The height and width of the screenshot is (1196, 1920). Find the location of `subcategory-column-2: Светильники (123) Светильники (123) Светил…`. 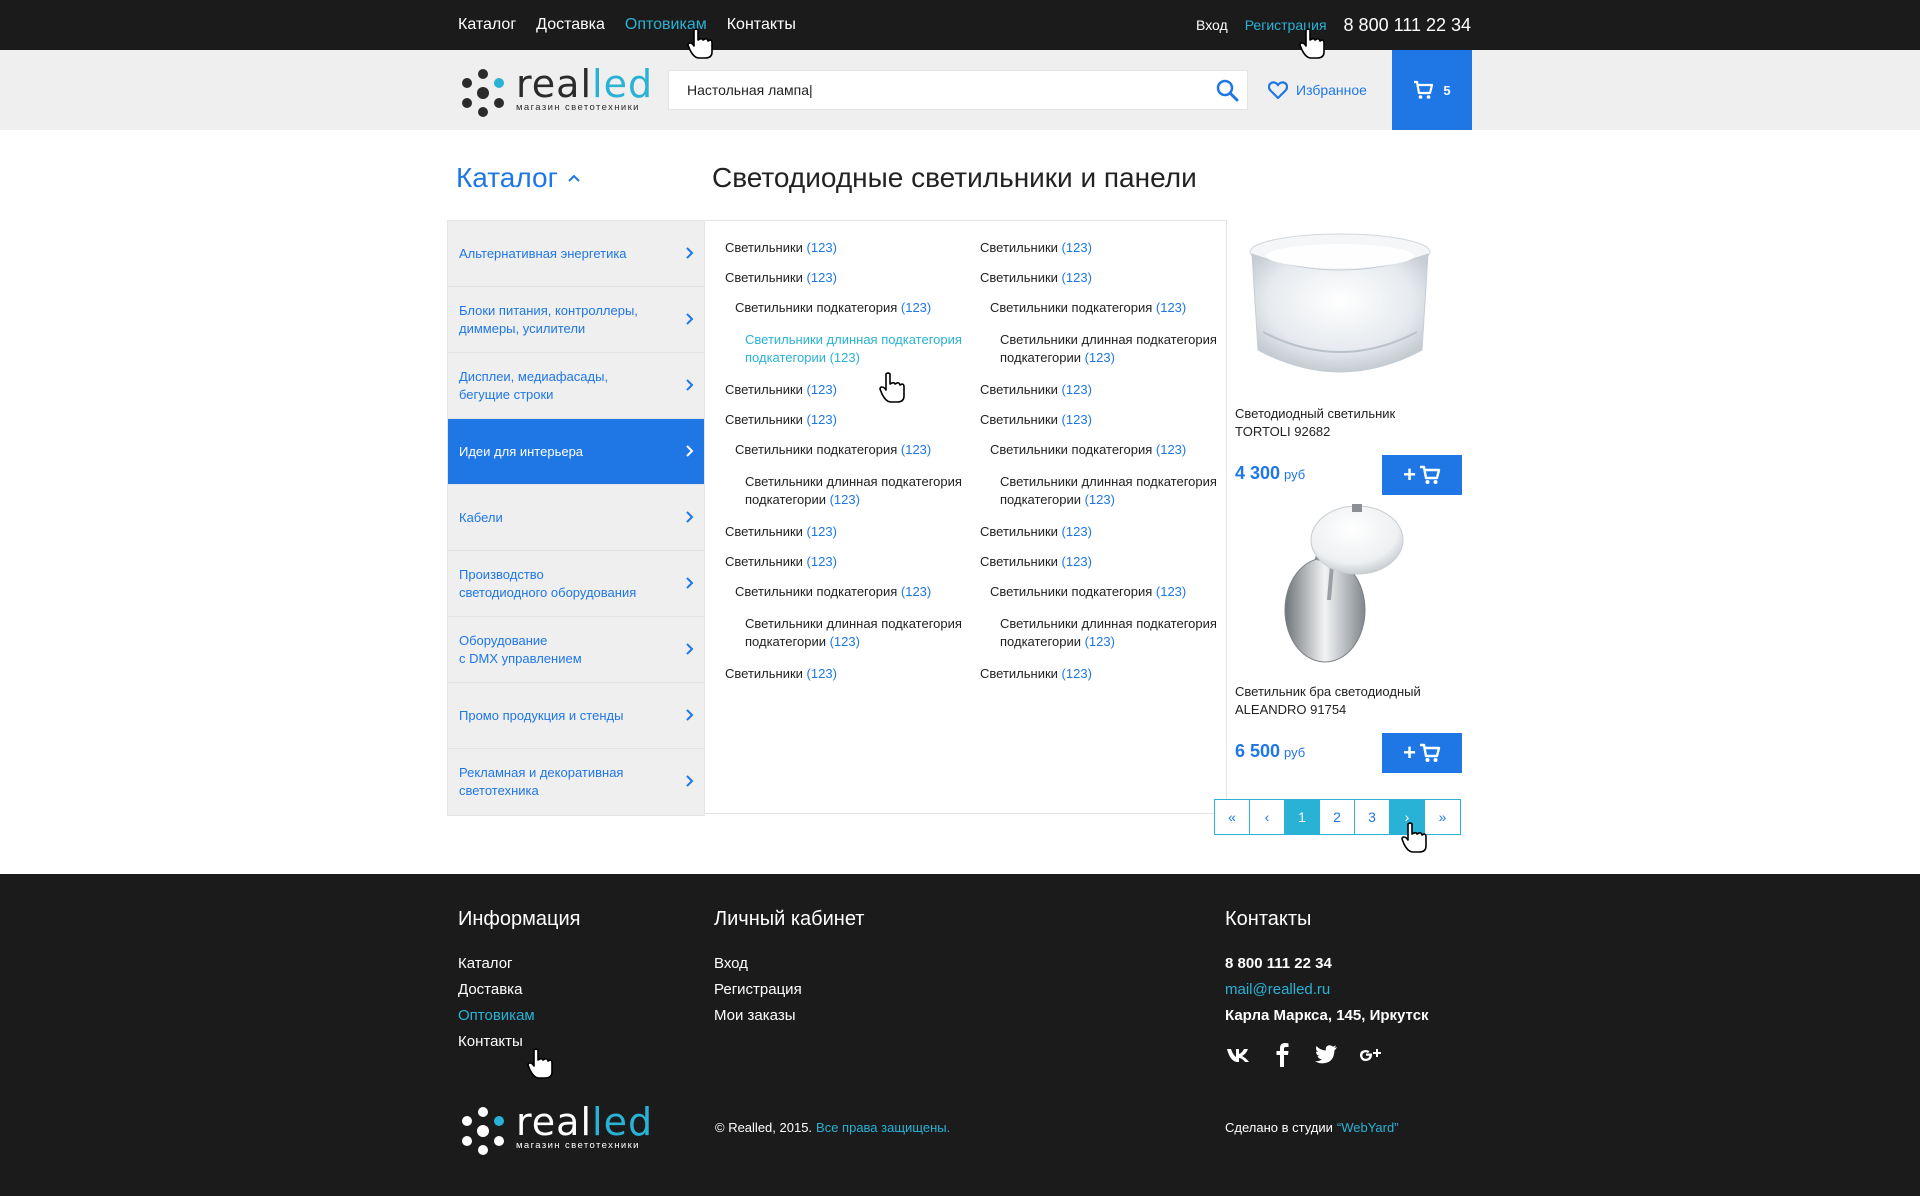

subcategory-column-2: Светильники (123) Светильники (123) Светил… is located at coordinates (1100, 467).